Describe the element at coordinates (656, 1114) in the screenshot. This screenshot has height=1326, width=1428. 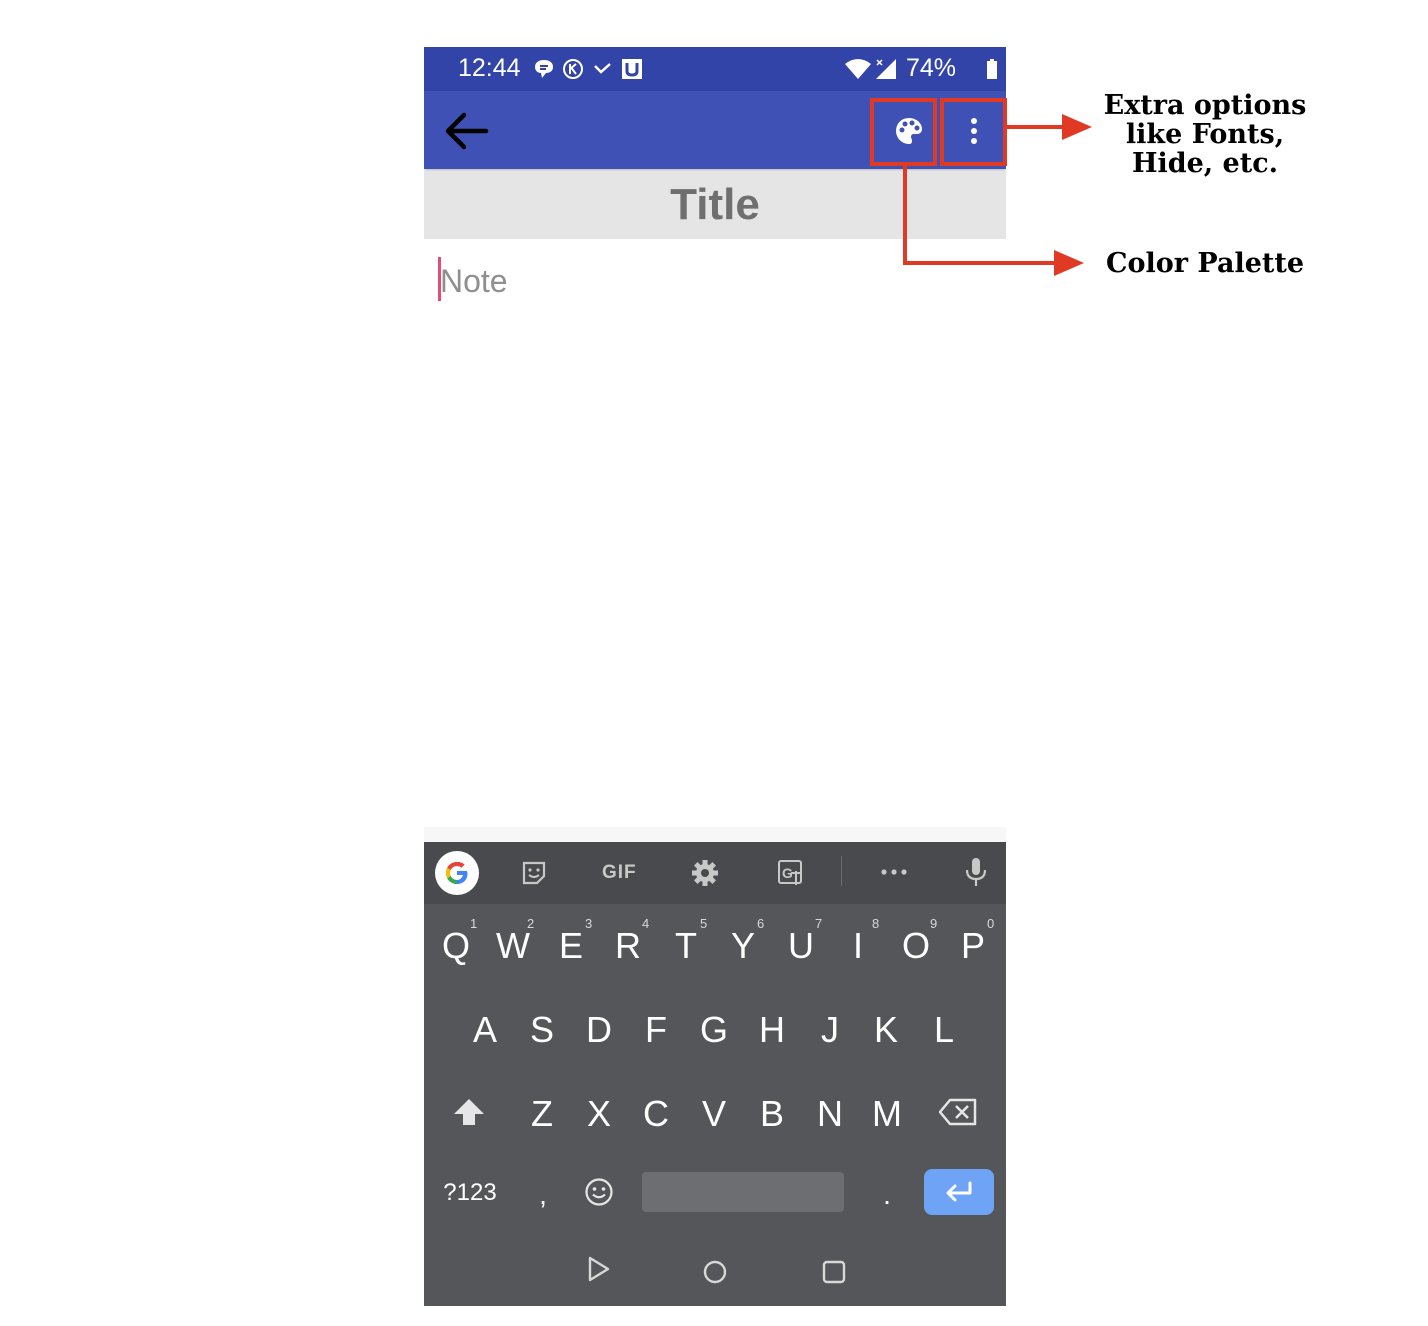
I see `key-c: C` at that location.